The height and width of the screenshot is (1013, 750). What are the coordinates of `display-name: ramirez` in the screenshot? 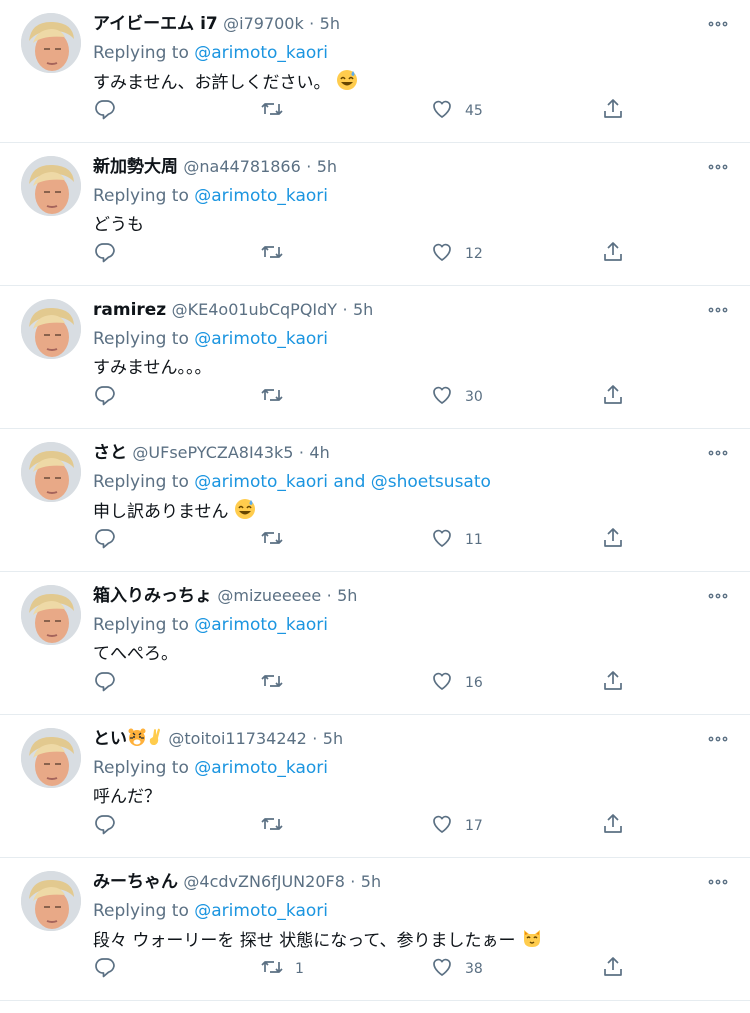 It's located at (129, 310).